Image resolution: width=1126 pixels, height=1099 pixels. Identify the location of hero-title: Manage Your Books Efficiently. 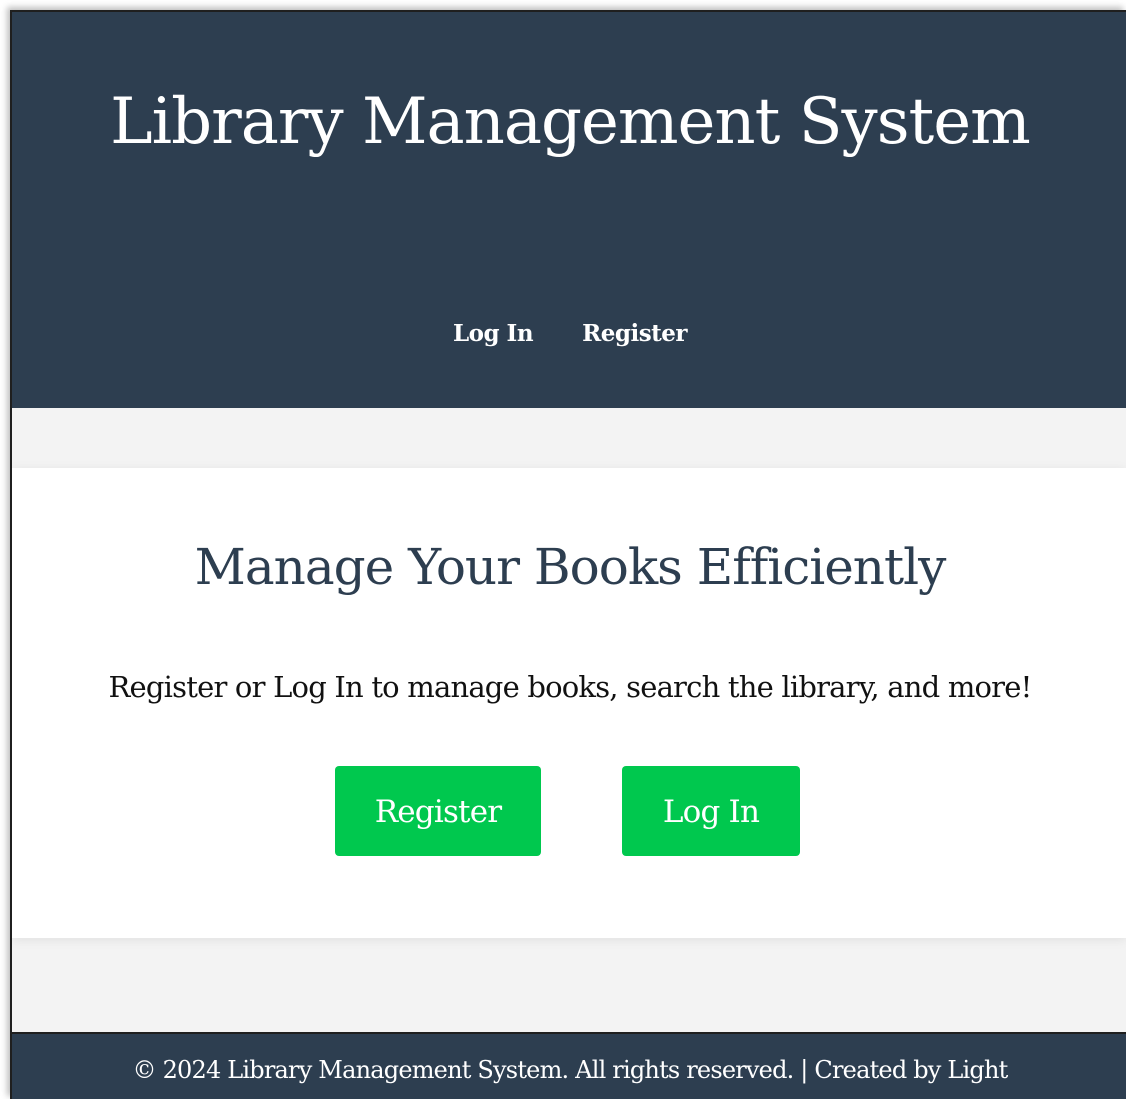
(570, 567).